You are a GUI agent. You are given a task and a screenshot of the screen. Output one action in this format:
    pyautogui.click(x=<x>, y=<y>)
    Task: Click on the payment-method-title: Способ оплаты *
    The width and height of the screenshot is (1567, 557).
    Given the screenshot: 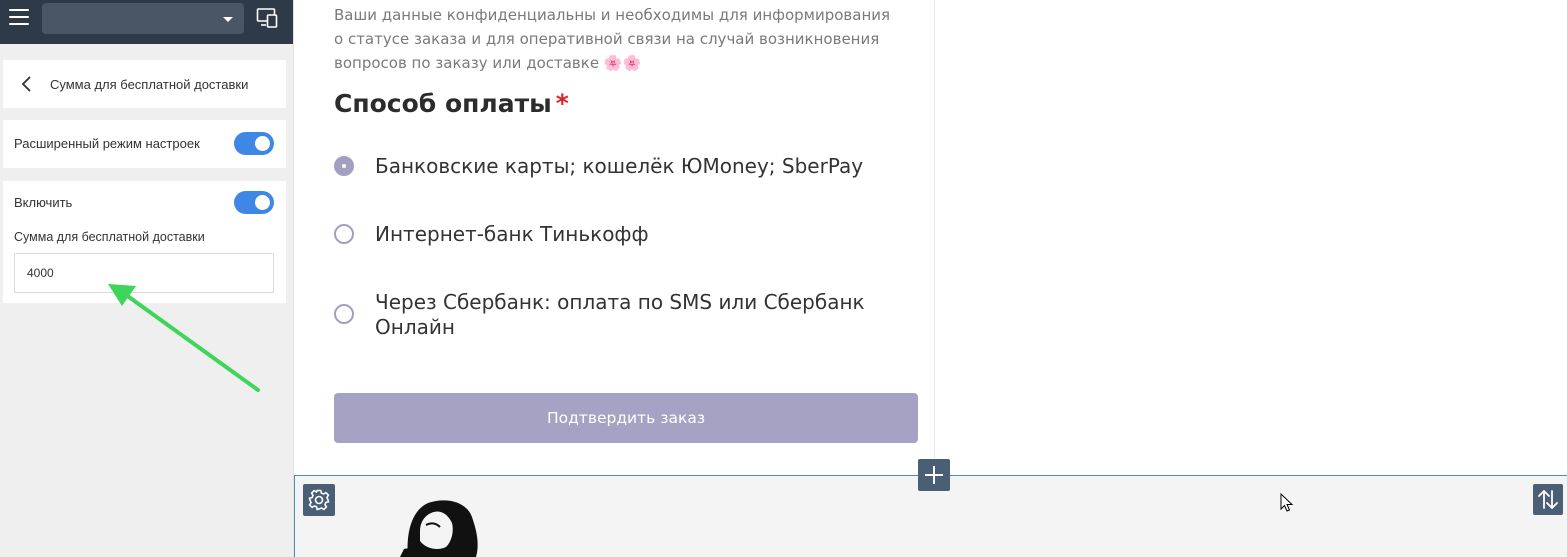 What is the action you would take?
    pyautogui.click(x=451, y=103)
    